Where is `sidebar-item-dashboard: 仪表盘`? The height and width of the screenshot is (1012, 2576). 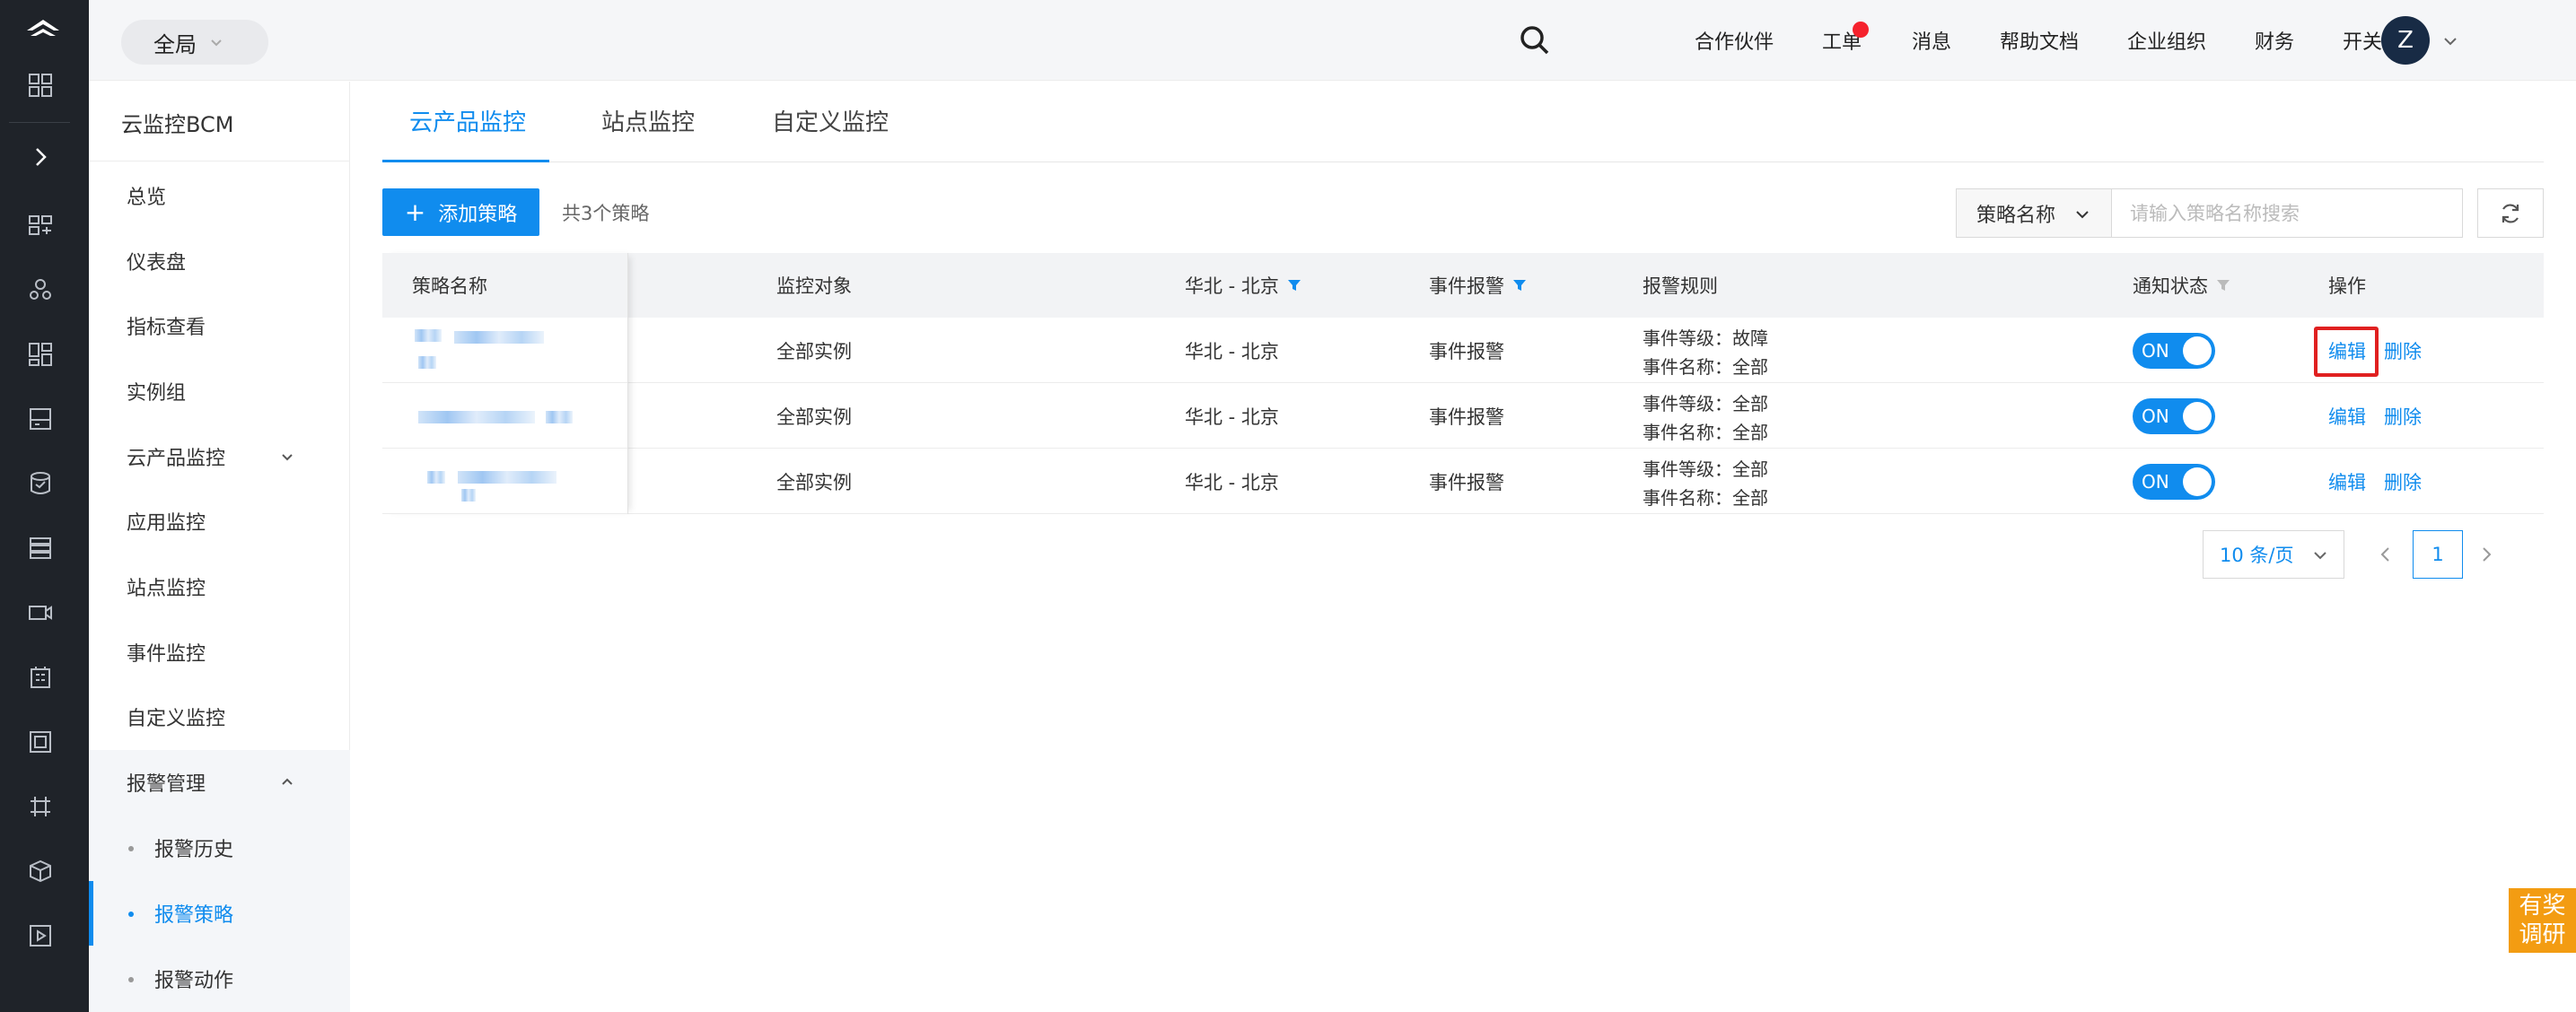 sidebar-item-dashboard: 仪表盘 is located at coordinates (219, 261).